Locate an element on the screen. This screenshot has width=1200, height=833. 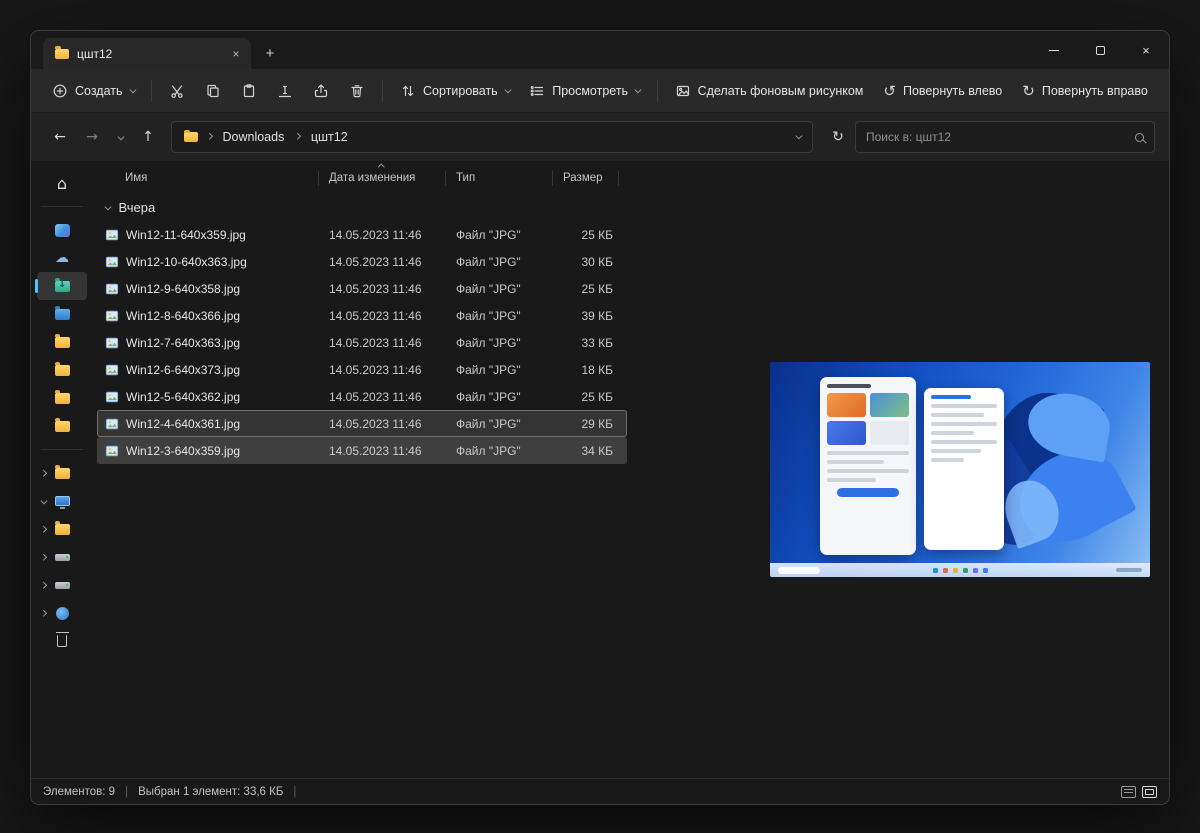
file-size: 18 КБ is located at coordinates (597, 369).